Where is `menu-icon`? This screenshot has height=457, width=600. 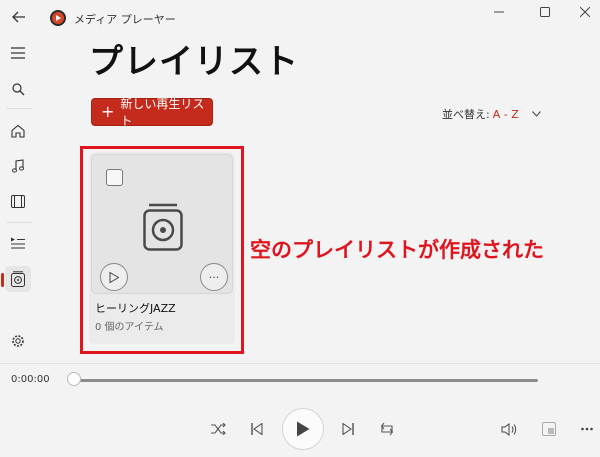 menu-icon is located at coordinates (18, 53).